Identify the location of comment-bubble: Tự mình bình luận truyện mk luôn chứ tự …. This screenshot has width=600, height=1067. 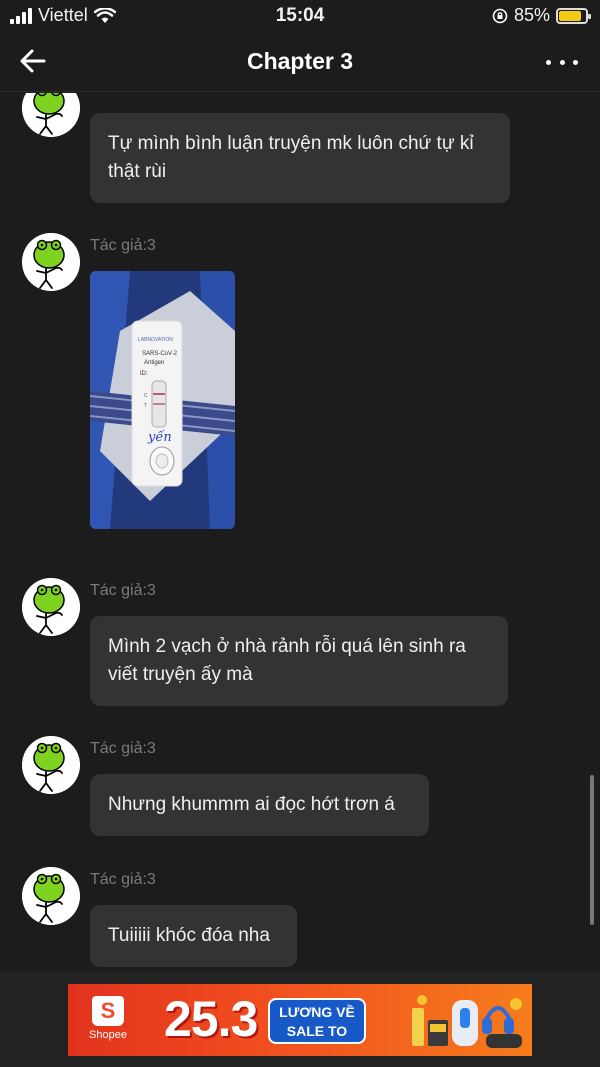
(300, 158).